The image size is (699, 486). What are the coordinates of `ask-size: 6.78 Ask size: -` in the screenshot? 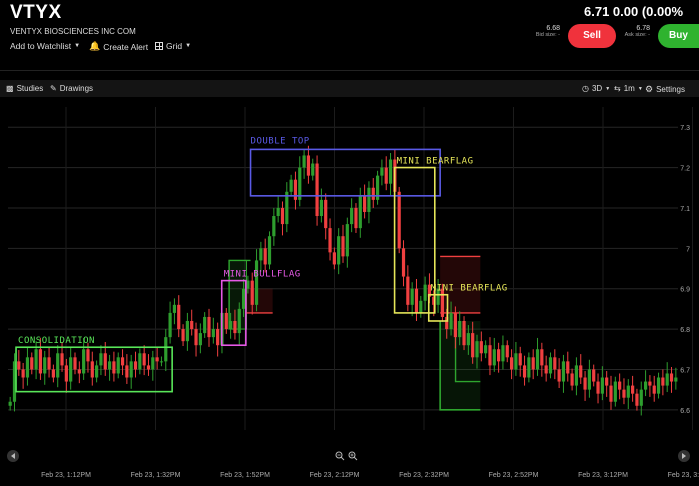 It's located at (635, 31).